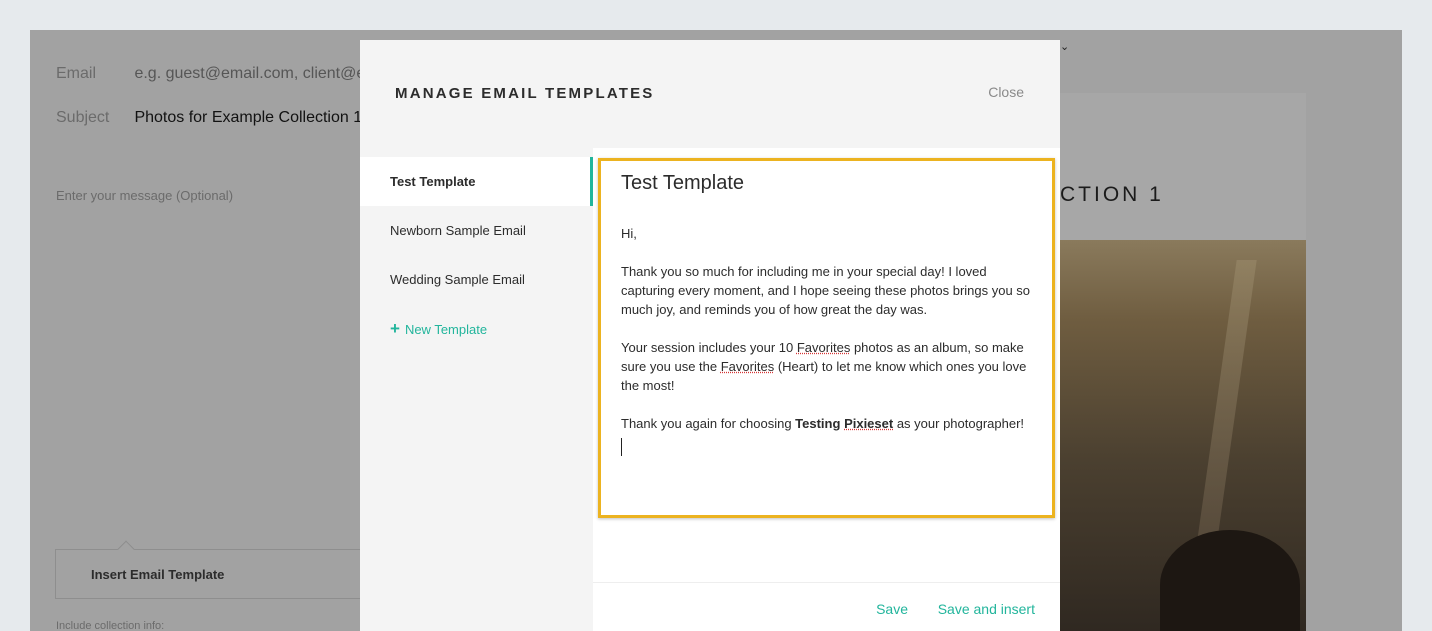  What do you see at coordinates (476, 279) in the screenshot?
I see `template-item-wedding: Wedding Sample Email` at bounding box center [476, 279].